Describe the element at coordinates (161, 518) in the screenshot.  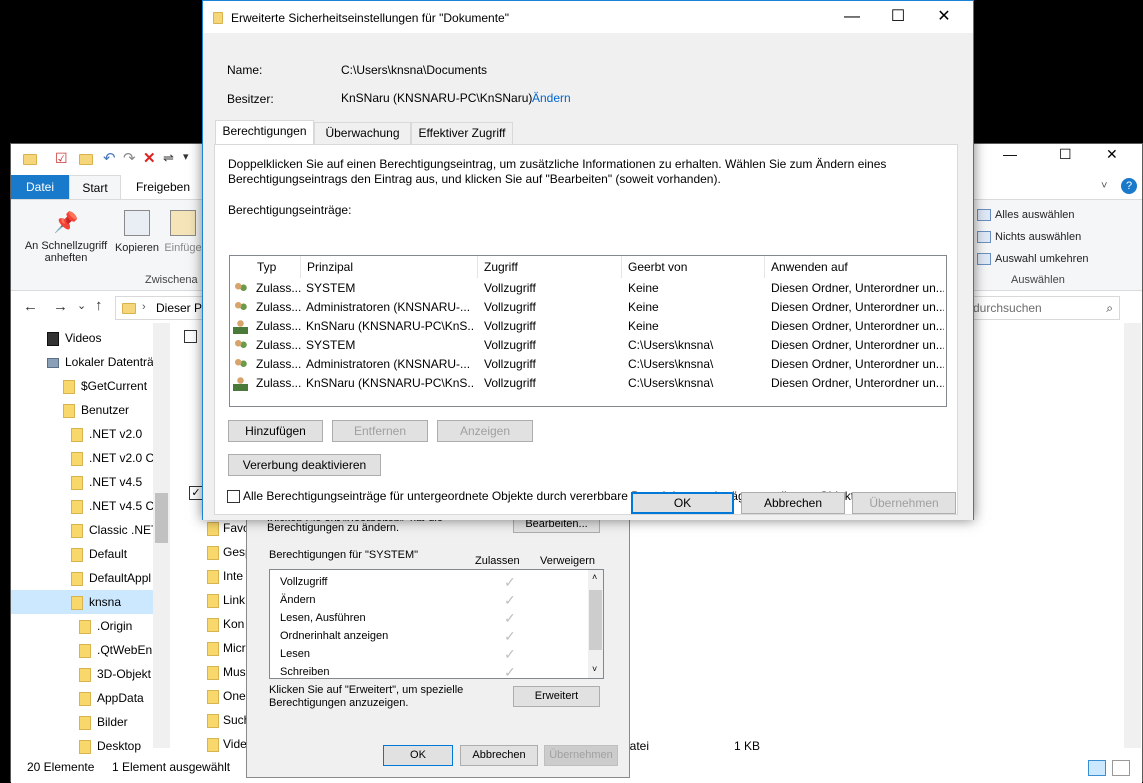
I see `nav-scrollbar-thumb` at that location.